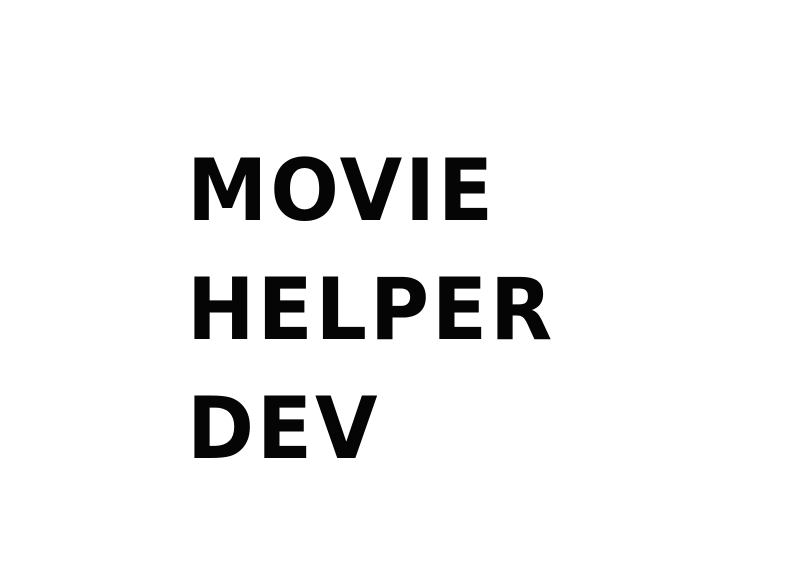  Describe the element at coordinates (341, 191) in the screenshot. I see `app-title-line-1: MOVIE` at that location.